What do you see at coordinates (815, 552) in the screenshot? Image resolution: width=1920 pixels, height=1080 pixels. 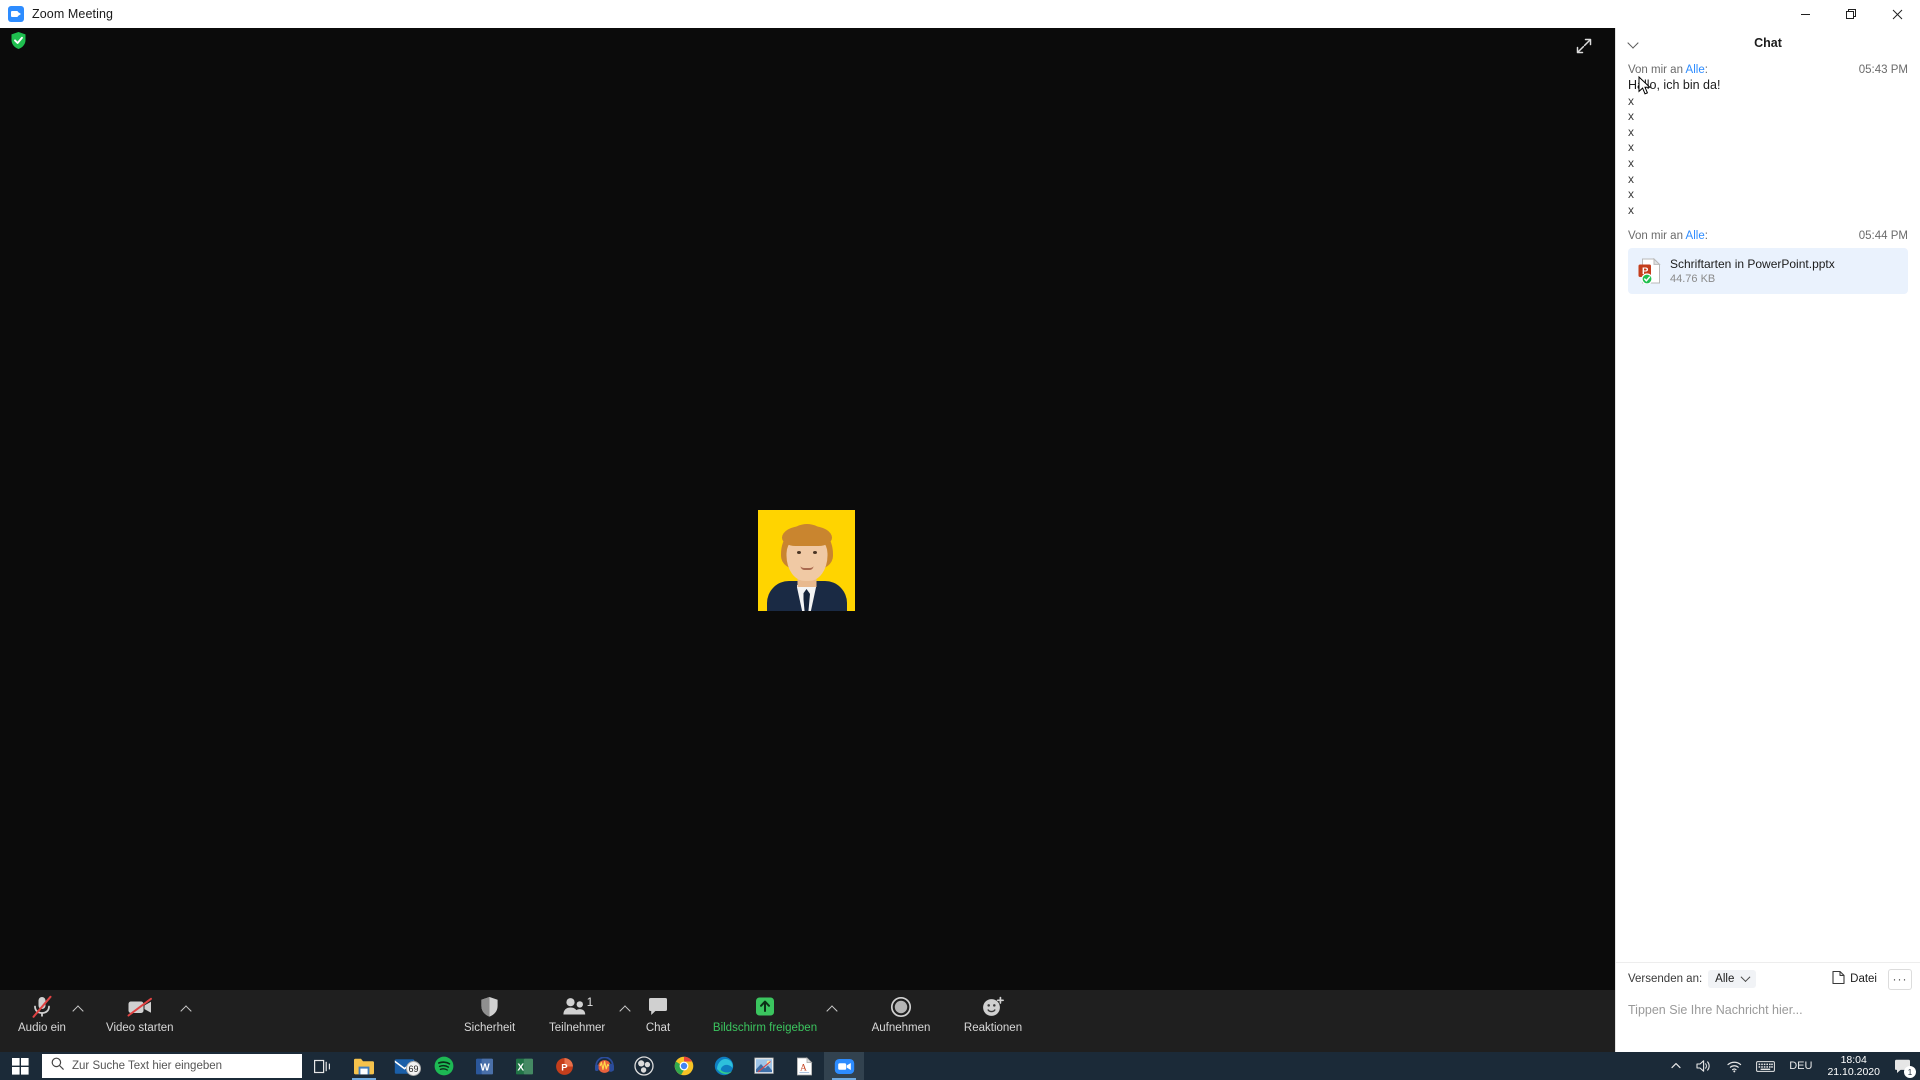 I see `avatar-eye-right` at bounding box center [815, 552].